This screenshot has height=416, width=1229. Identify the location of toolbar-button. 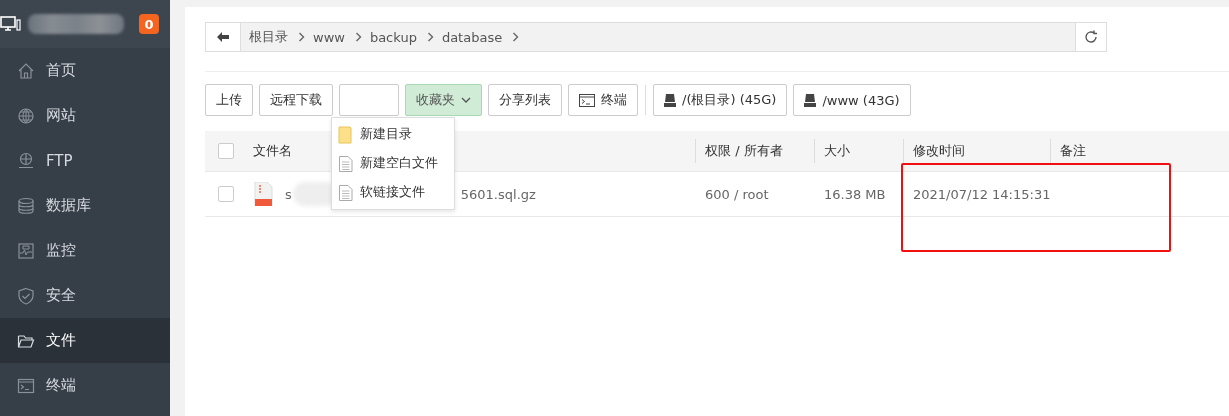
(369, 100).